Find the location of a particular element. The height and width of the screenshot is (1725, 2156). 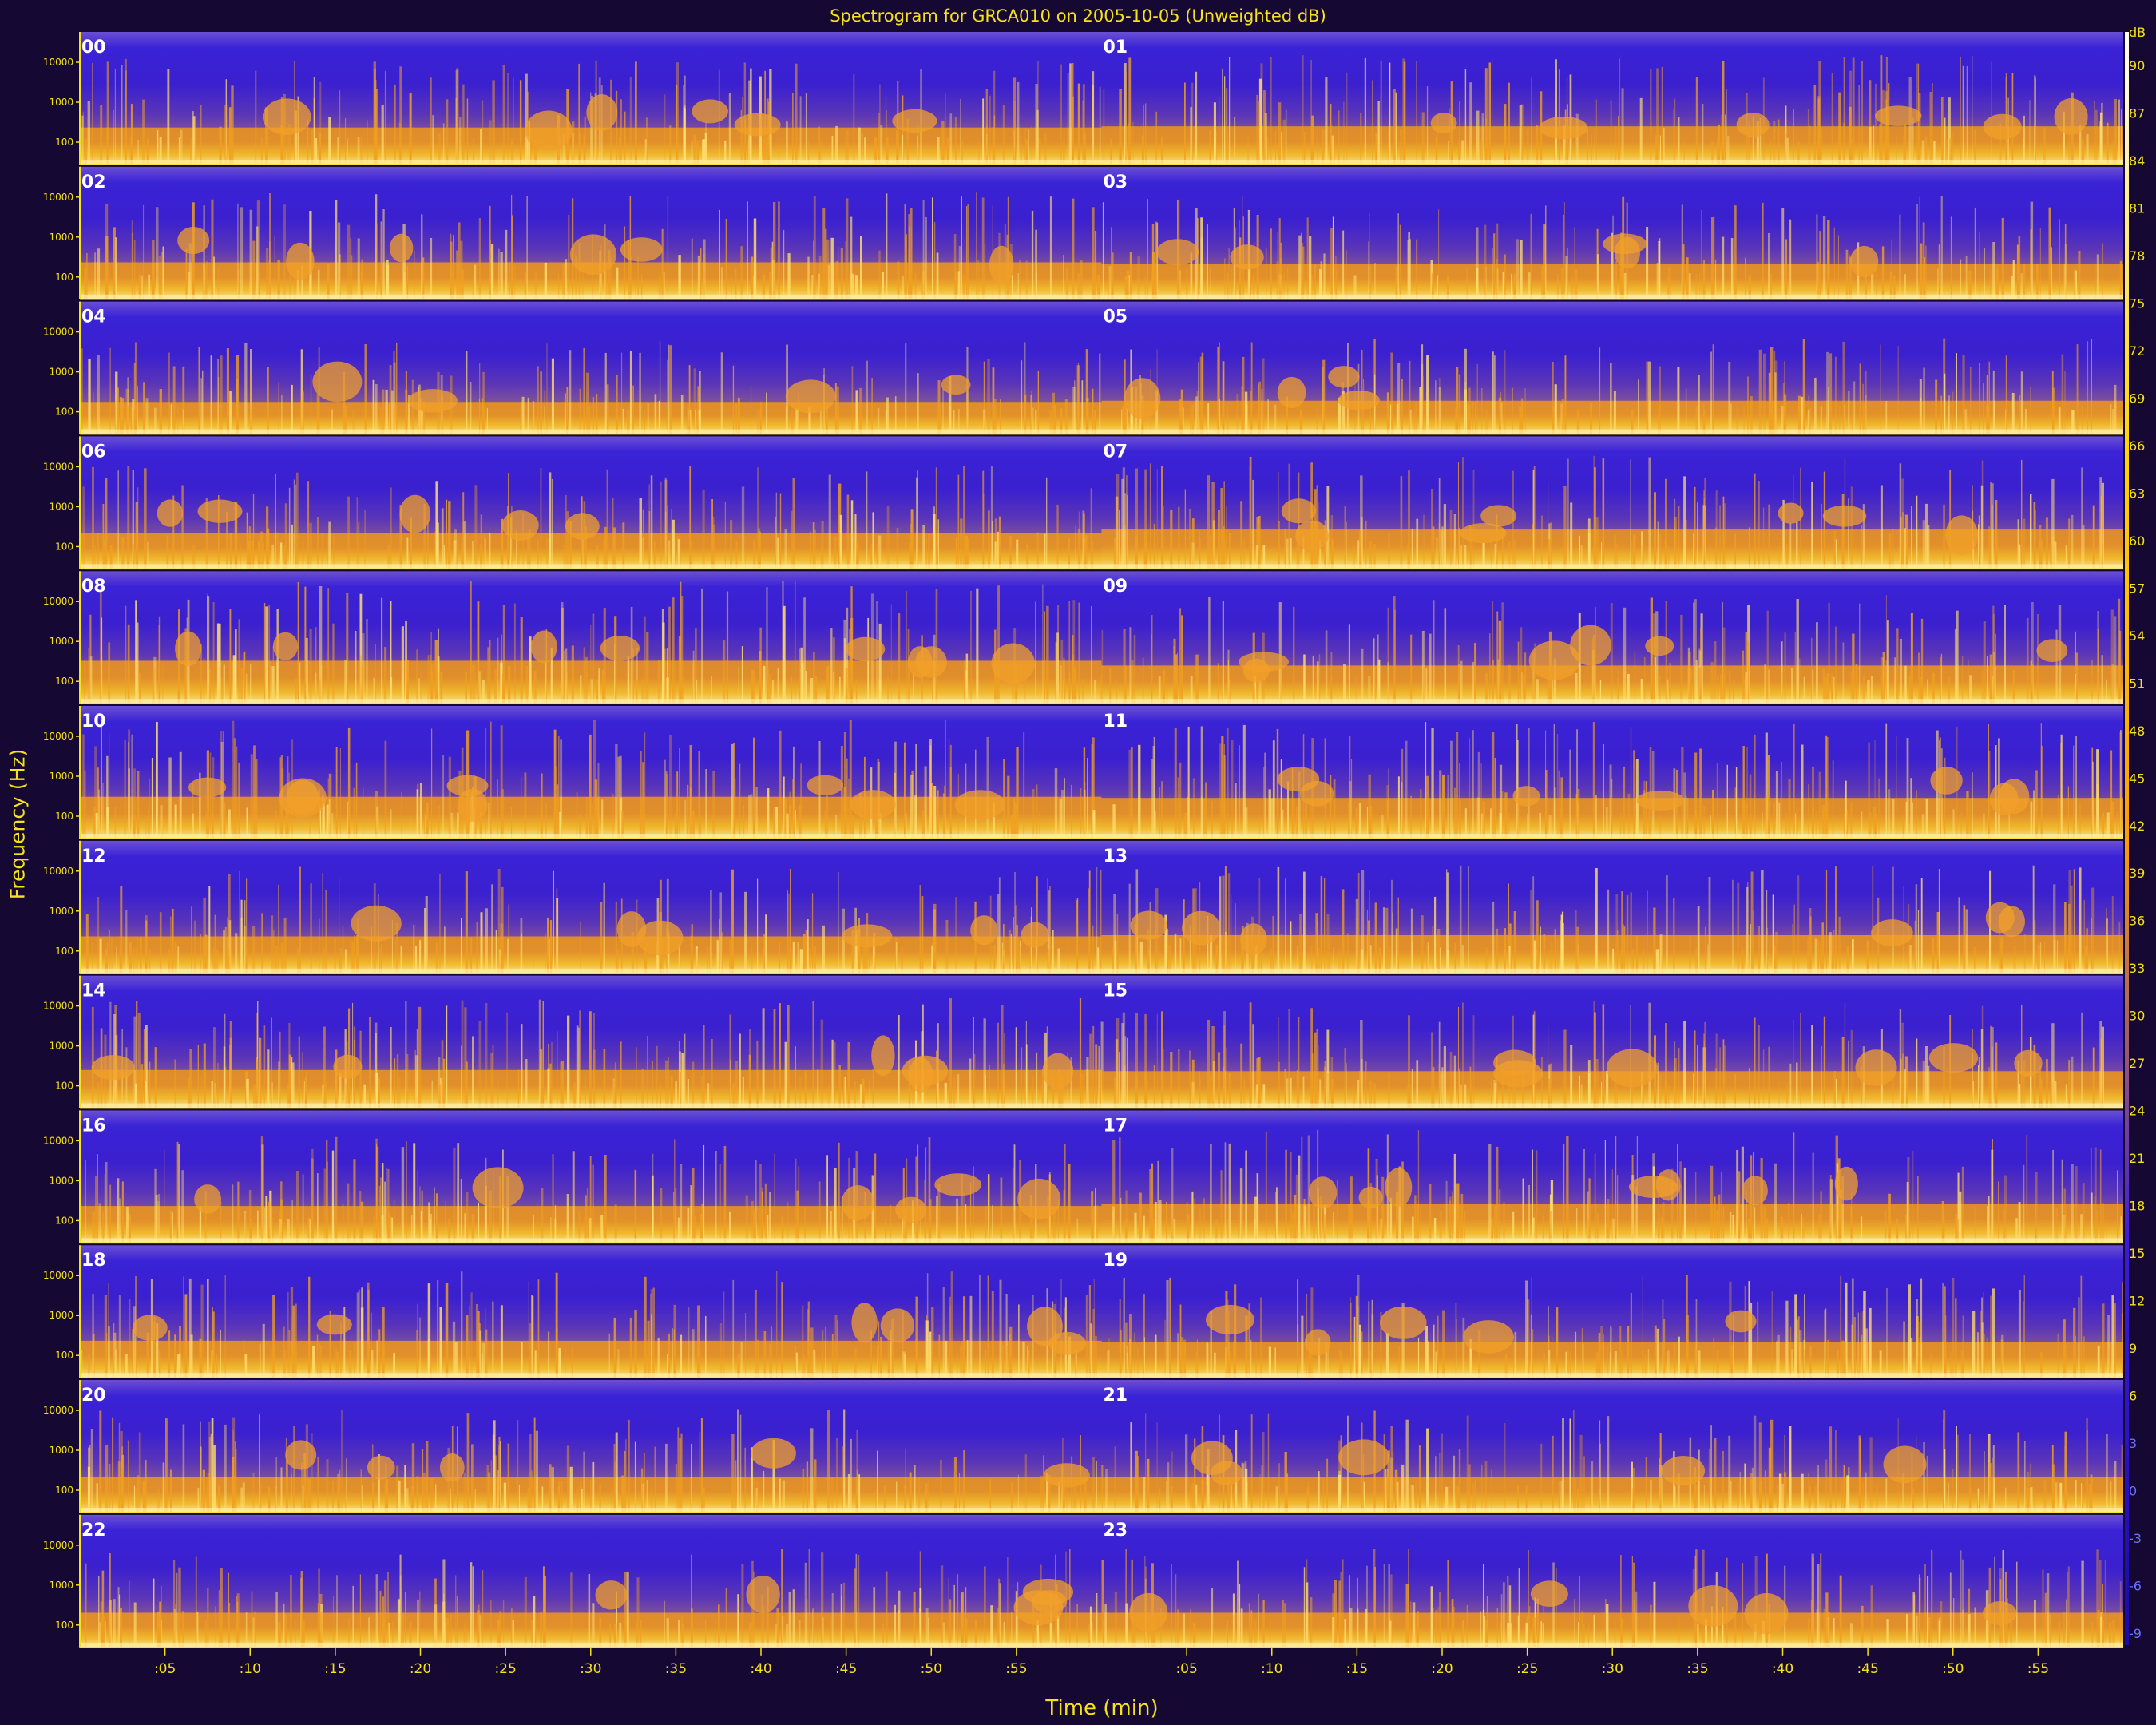

y-tick-label: 100 is located at coordinates (64, 682).